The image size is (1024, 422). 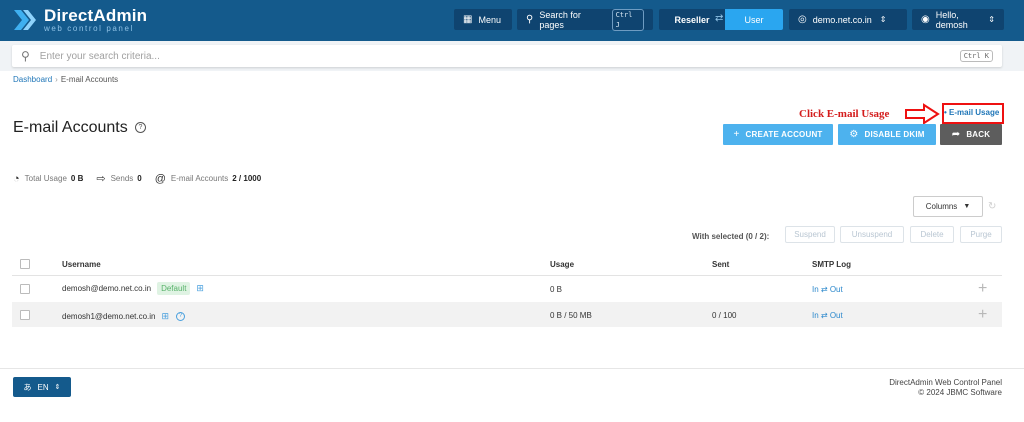 I want to click on language-selector: あ EN ⇕, so click(x=42, y=387).